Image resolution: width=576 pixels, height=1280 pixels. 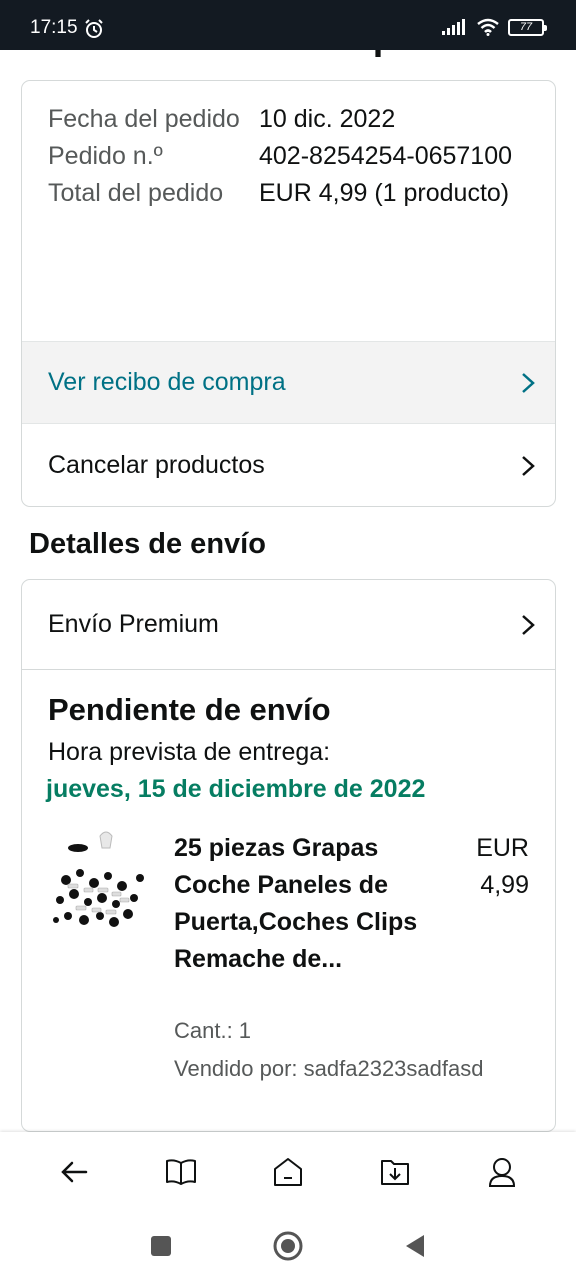 I want to click on home-circle-icon, so click(x=288, y=1246).